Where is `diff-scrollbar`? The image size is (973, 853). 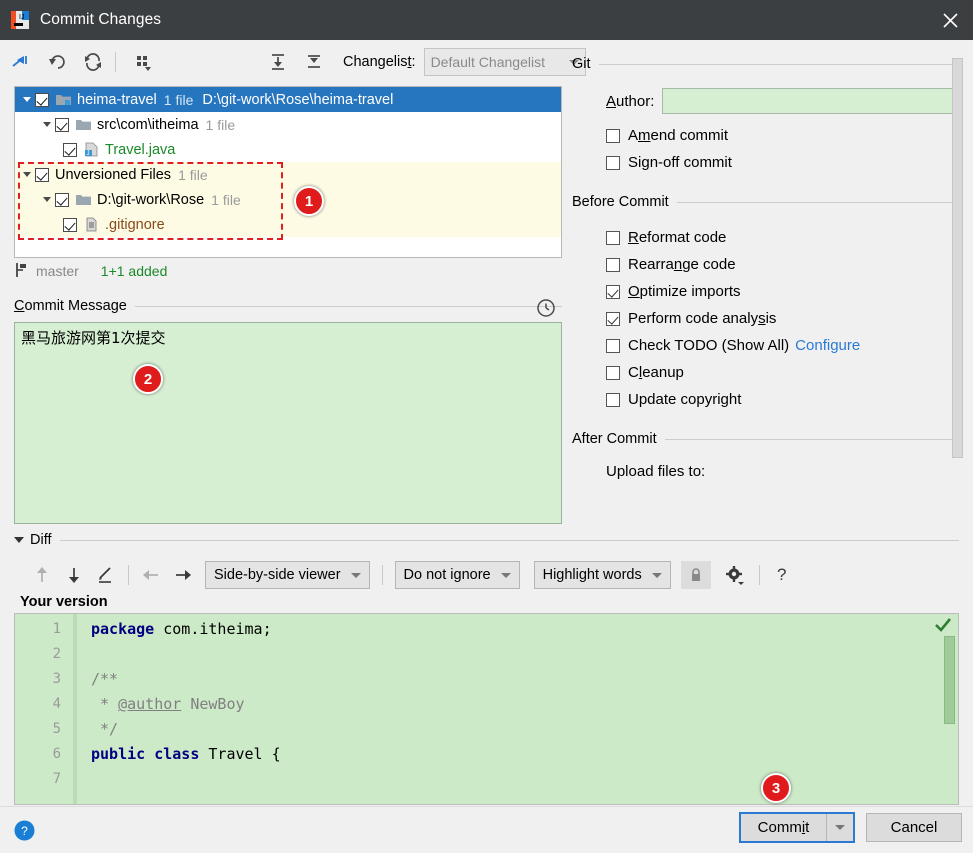
diff-scrollbar is located at coordinates (949, 680).